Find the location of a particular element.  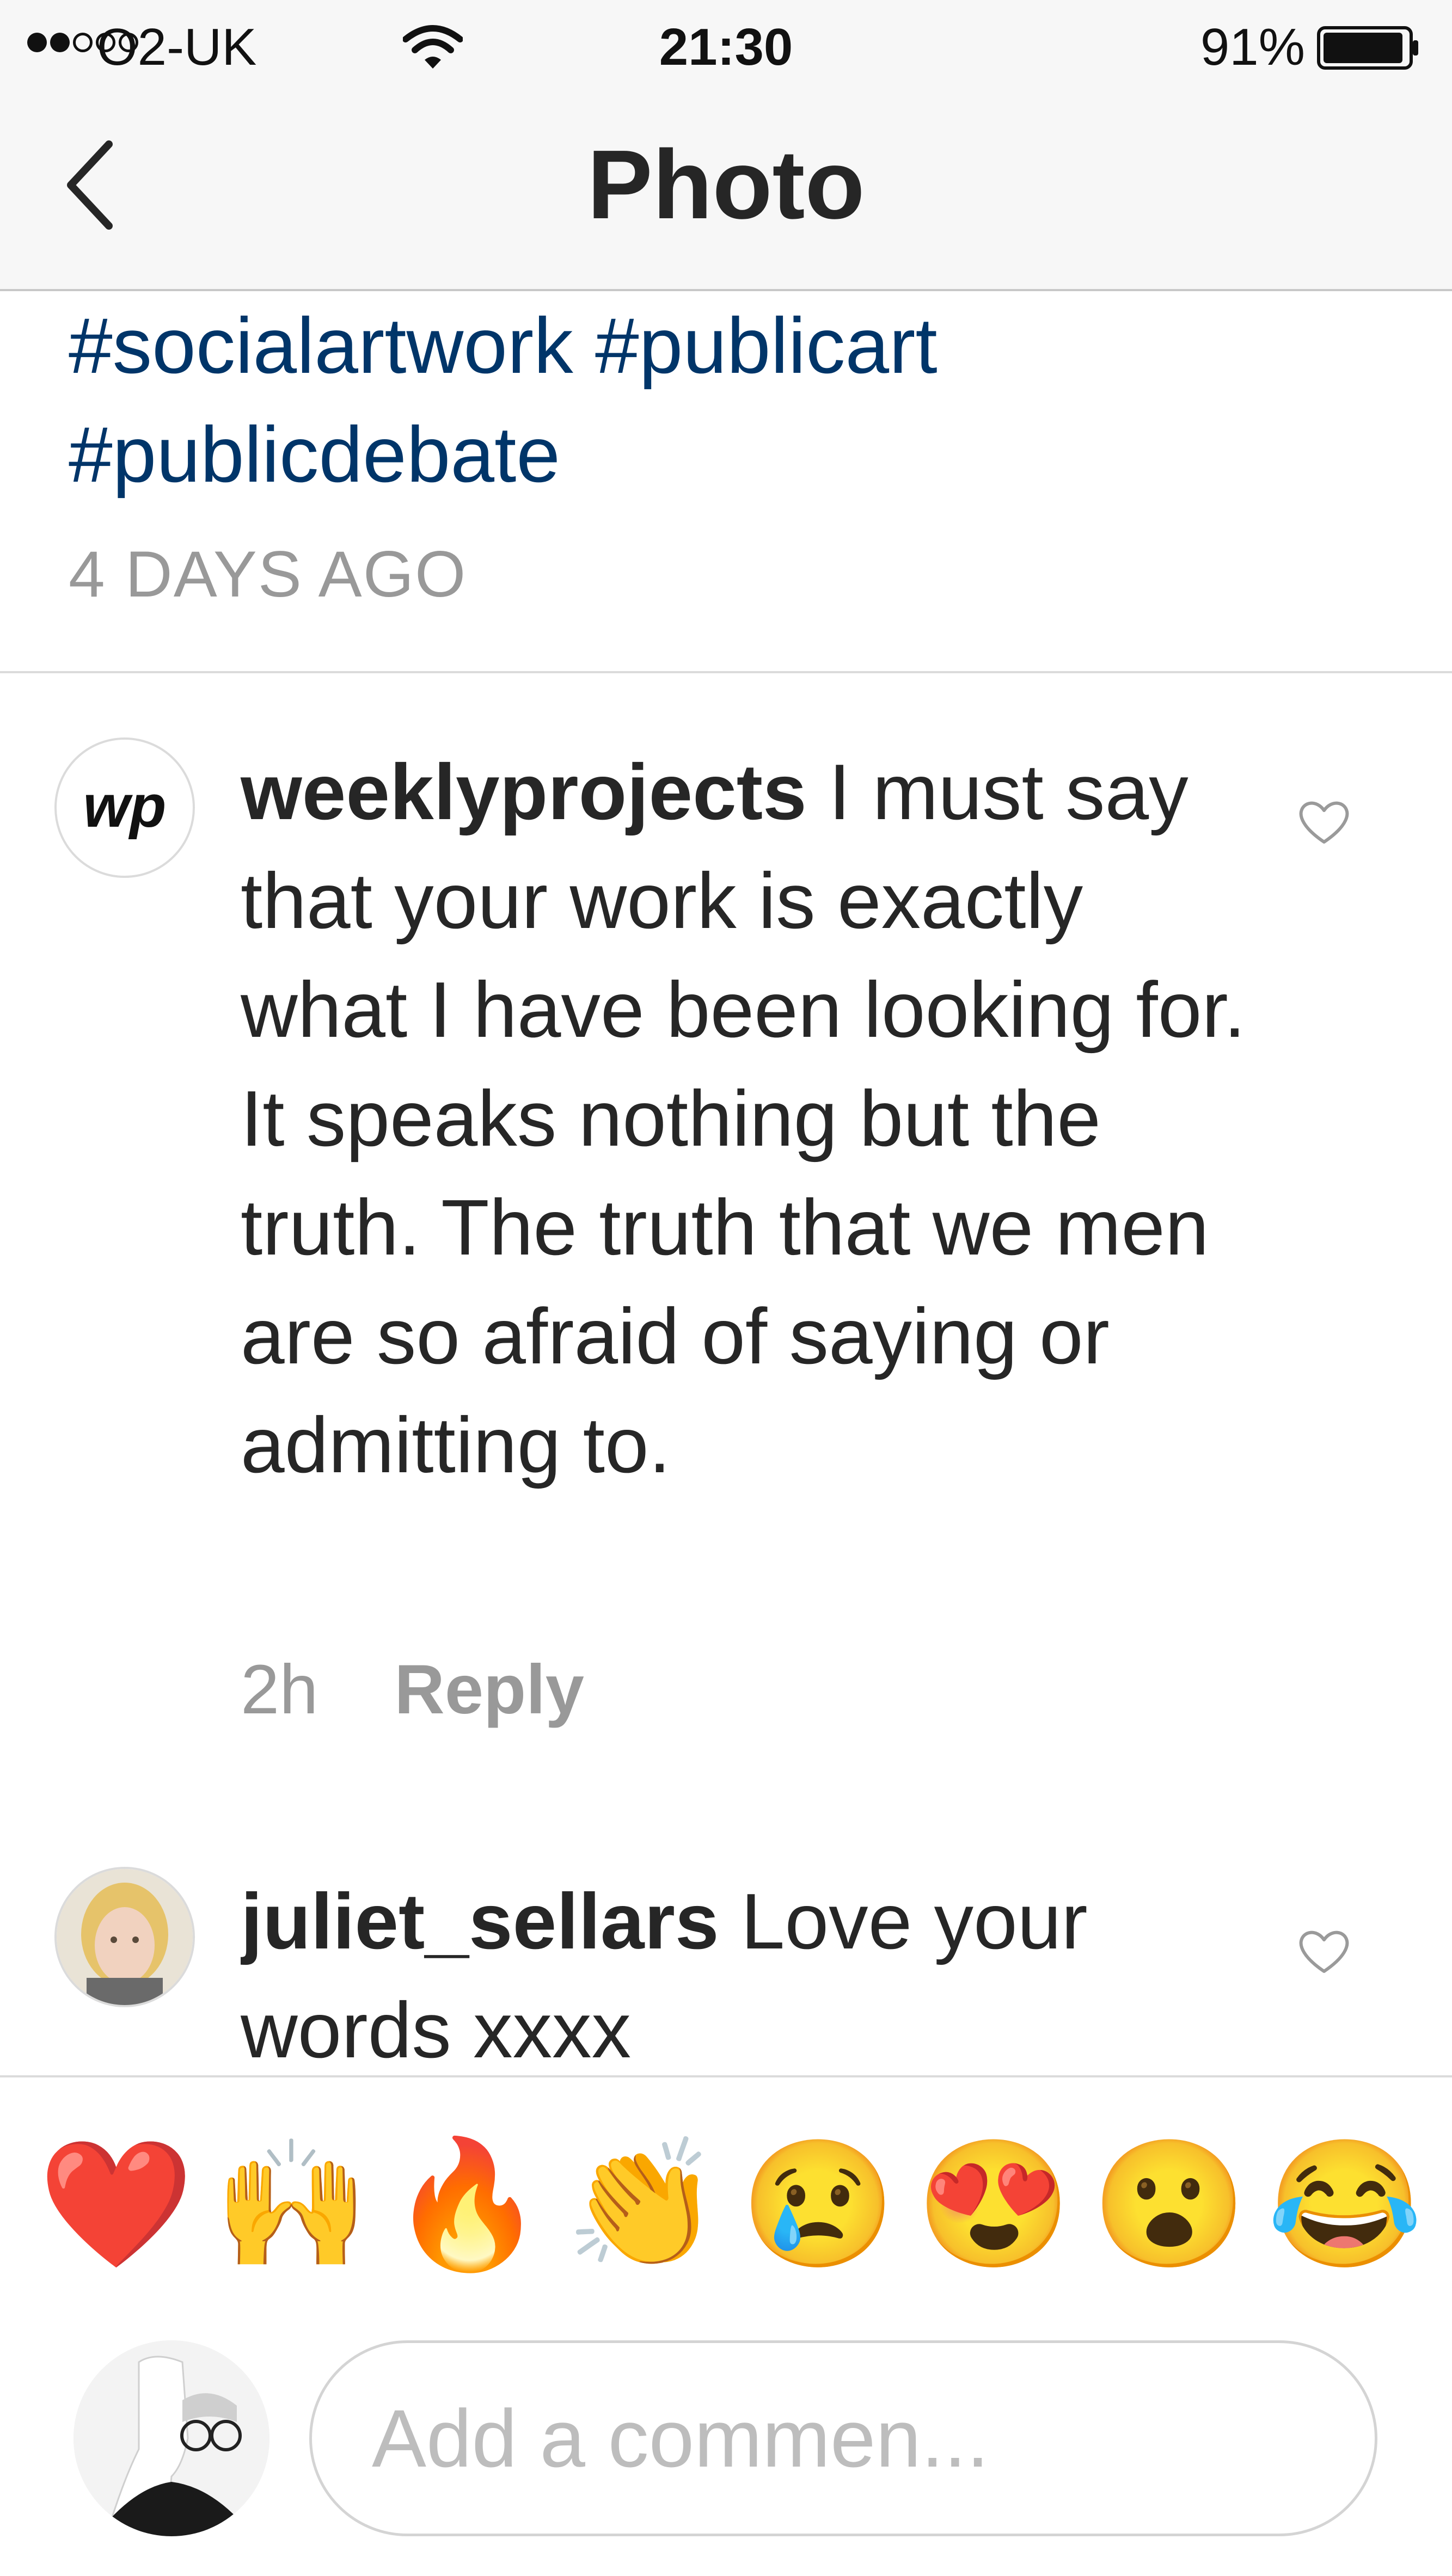

avatar-weeklyprojects: wp is located at coordinates (124, 807).